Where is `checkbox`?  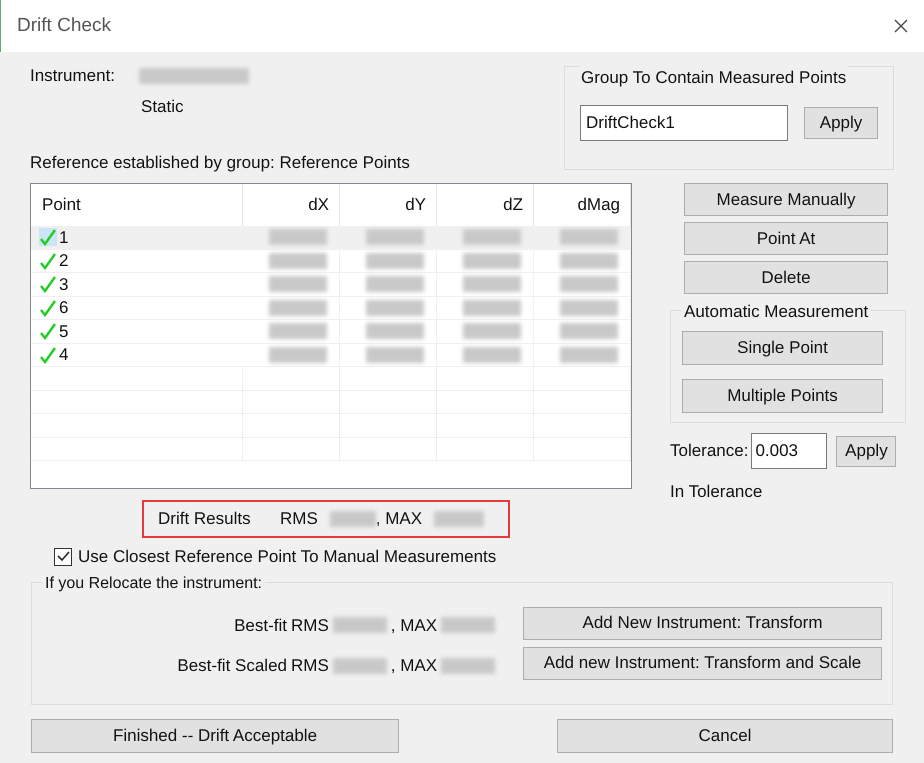
checkbox is located at coordinates (63, 557).